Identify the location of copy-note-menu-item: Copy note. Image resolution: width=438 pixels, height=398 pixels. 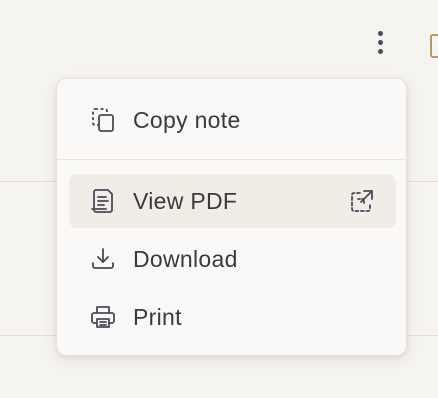
(232, 120).